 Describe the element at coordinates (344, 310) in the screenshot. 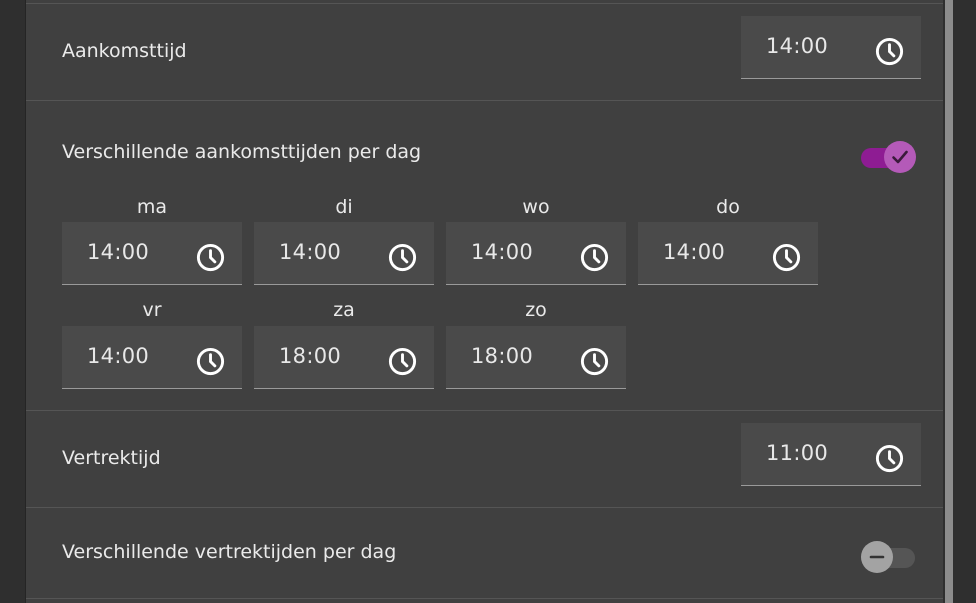

I see `day-label-za: za` at that location.